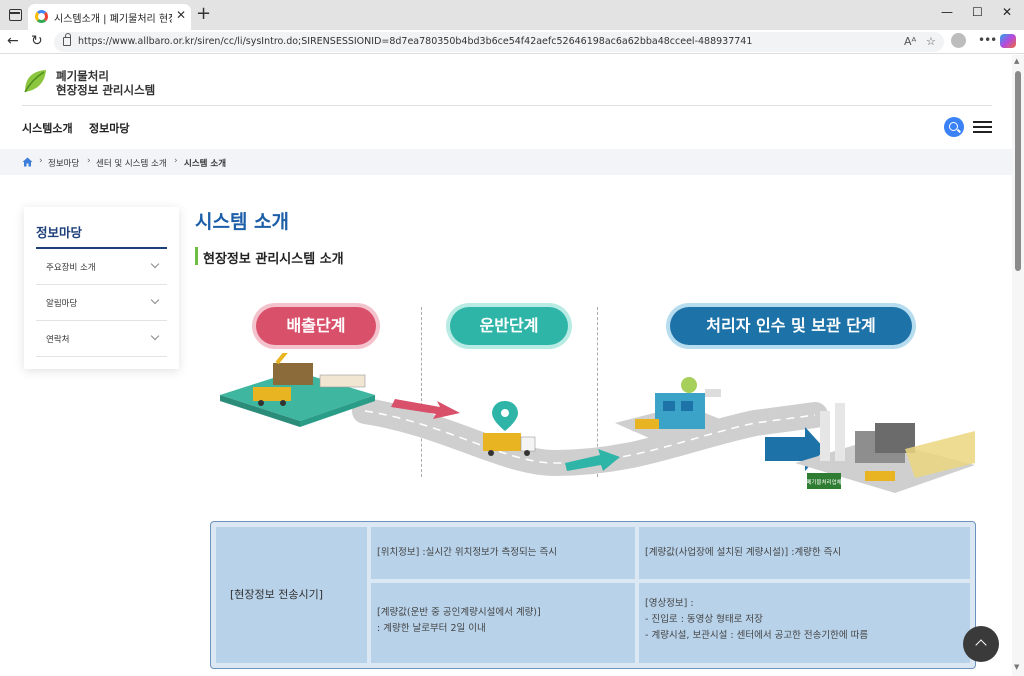  I want to click on side-menu-title: 정보마당, so click(59, 232).